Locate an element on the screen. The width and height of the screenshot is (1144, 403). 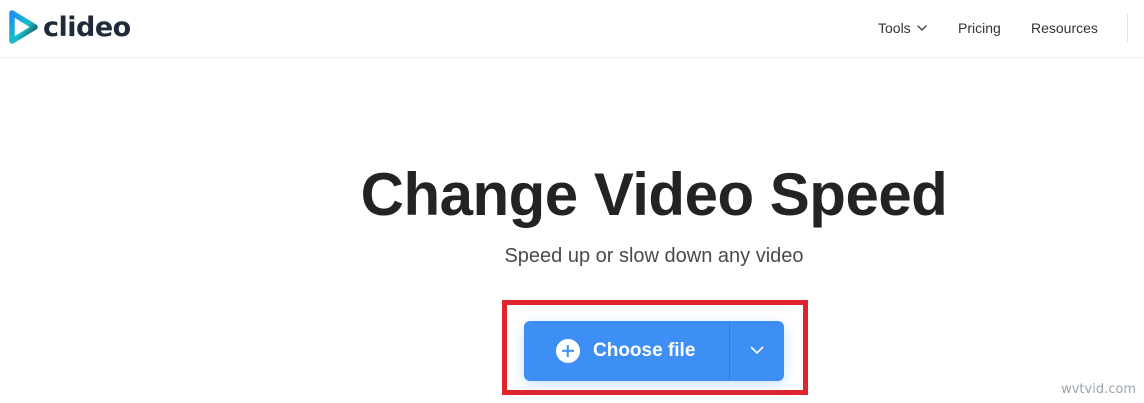
choose-file-button: Choose file is located at coordinates (626, 351).